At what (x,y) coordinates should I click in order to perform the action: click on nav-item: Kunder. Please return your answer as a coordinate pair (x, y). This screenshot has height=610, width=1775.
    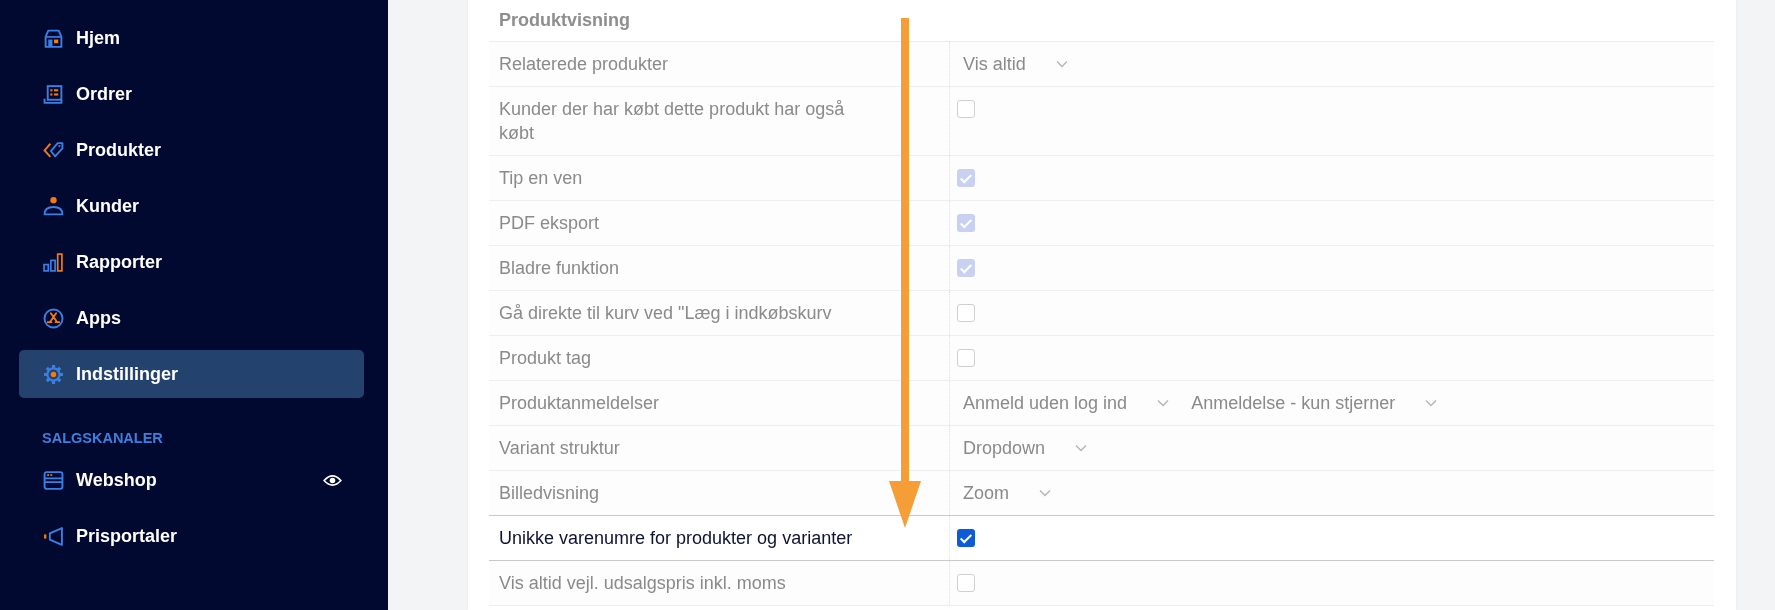
    Looking at the image, I should click on (191, 206).